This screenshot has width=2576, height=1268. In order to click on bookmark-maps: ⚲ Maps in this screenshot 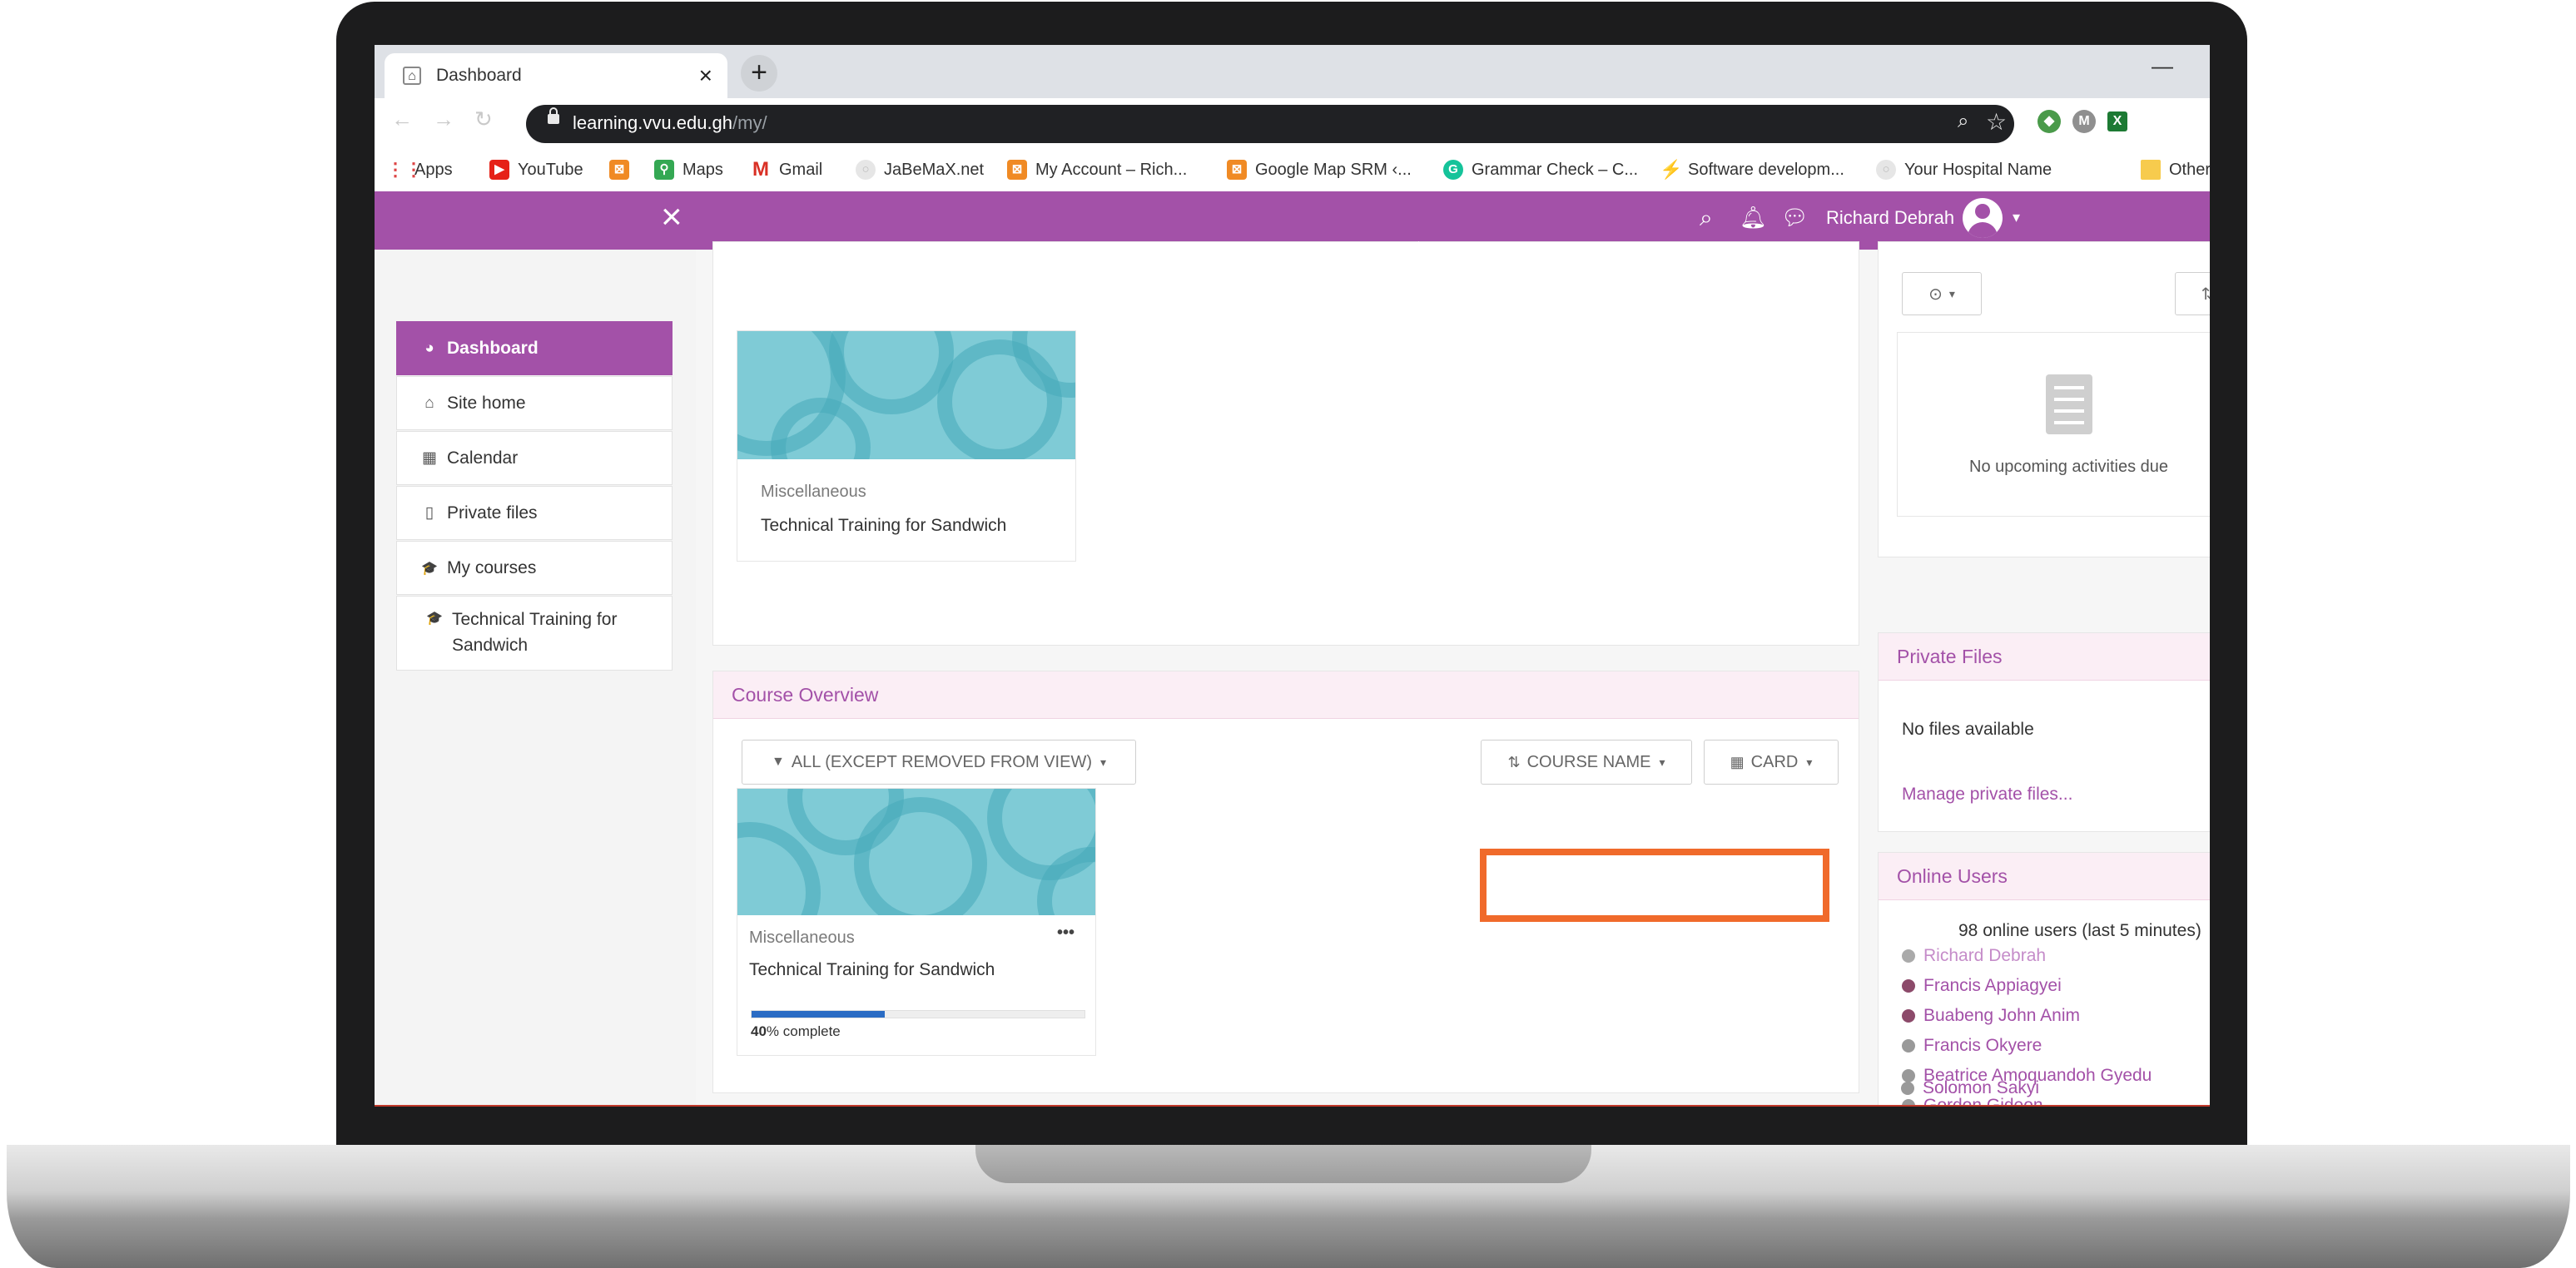, I will do `click(688, 169)`.